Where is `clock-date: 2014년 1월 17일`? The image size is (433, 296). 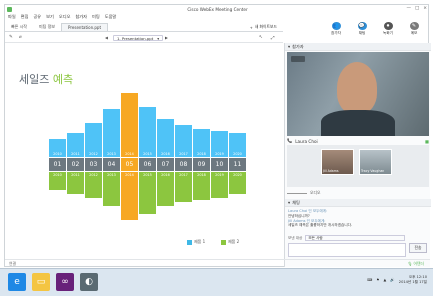 clock-date: 2014년 1월 17일 is located at coordinates (412, 281).